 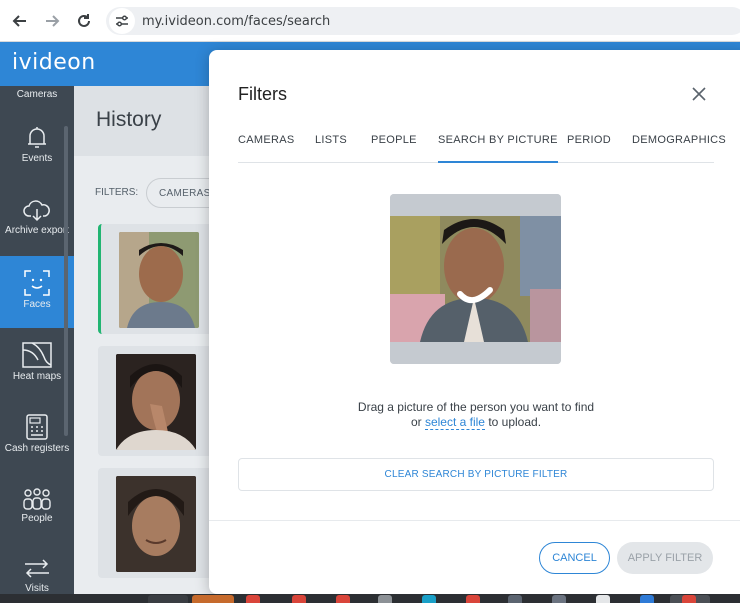 I want to click on sidebar-item-events: Events, so click(x=37, y=152).